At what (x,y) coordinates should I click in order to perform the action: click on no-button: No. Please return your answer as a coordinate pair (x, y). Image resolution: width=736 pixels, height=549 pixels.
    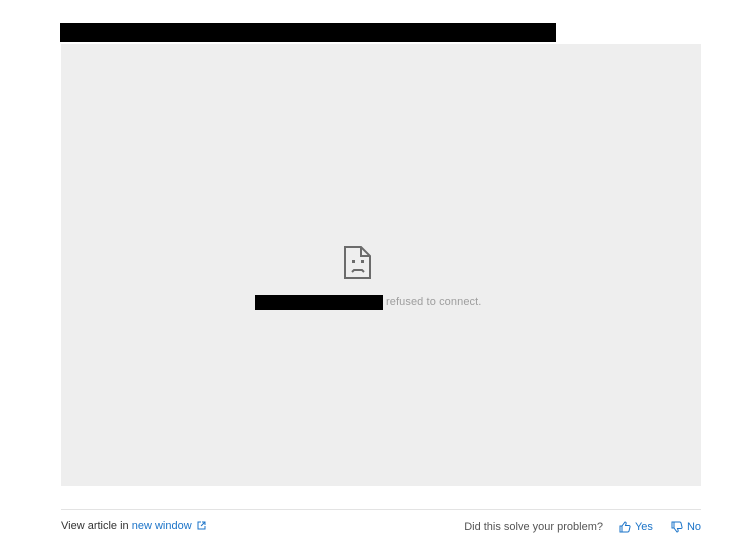
    Looking at the image, I should click on (686, 527).